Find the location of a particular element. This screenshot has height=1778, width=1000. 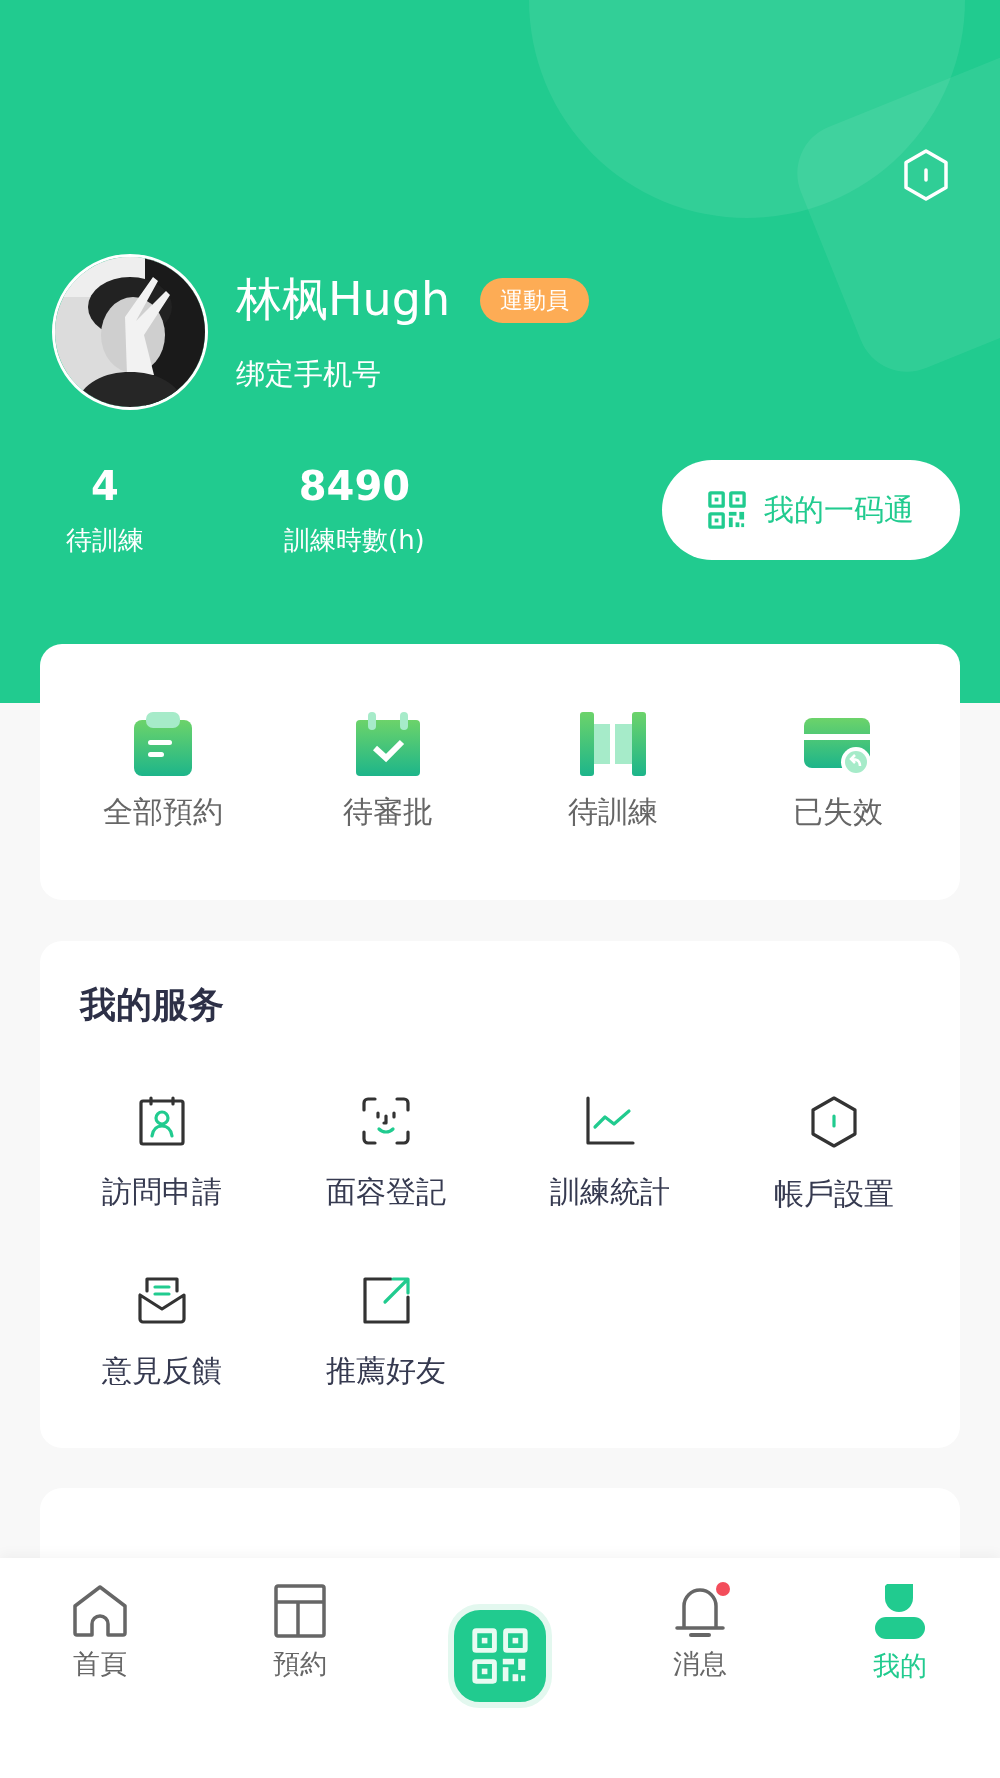

service-item: 面容登記 is located at coordinates (386, 1192).